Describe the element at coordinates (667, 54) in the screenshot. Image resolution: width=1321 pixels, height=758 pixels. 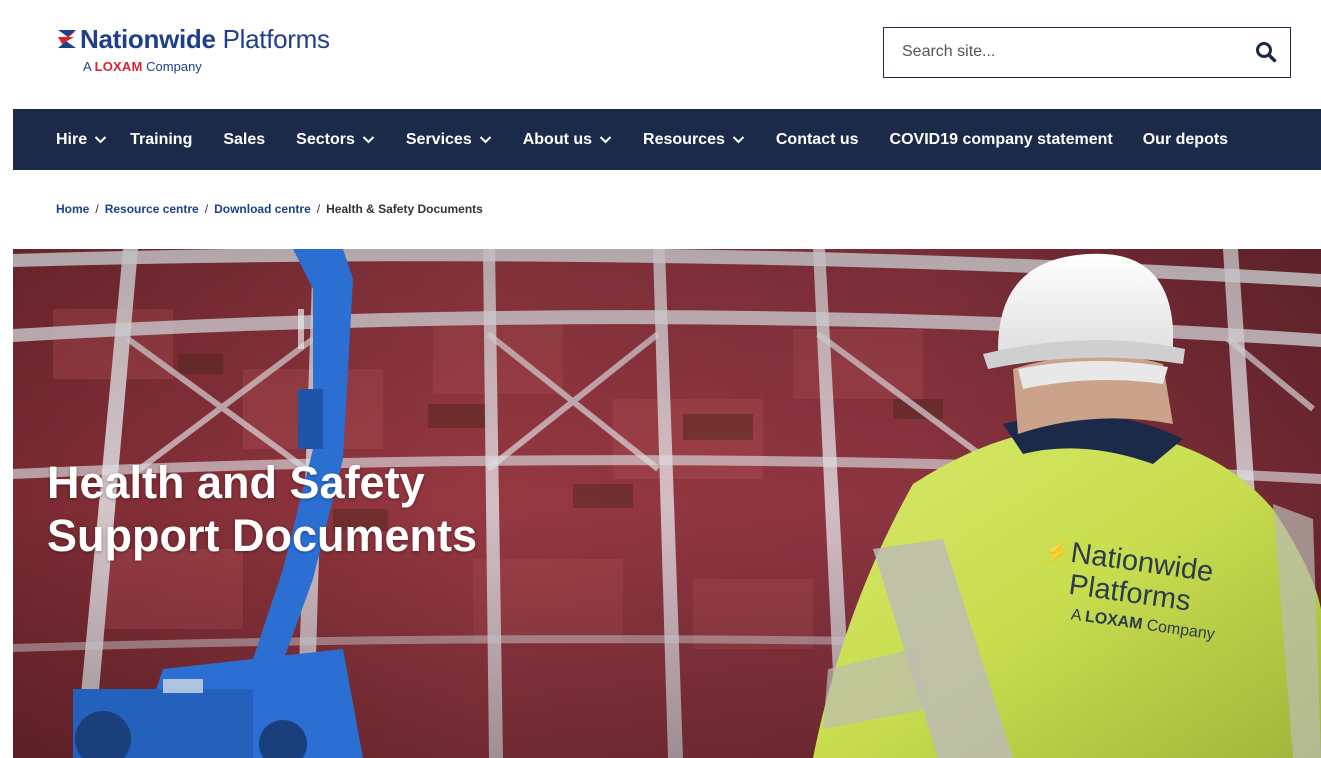
I see `site-header: Nationwide Platforms A LOXAM Company` at that location.